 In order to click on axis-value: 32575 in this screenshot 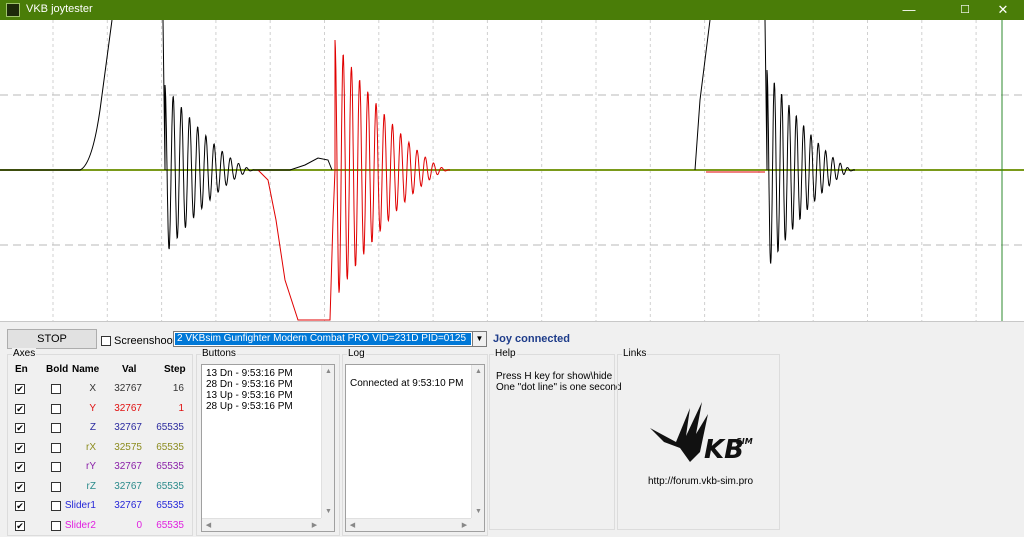, I will do `click(128, 447)`.